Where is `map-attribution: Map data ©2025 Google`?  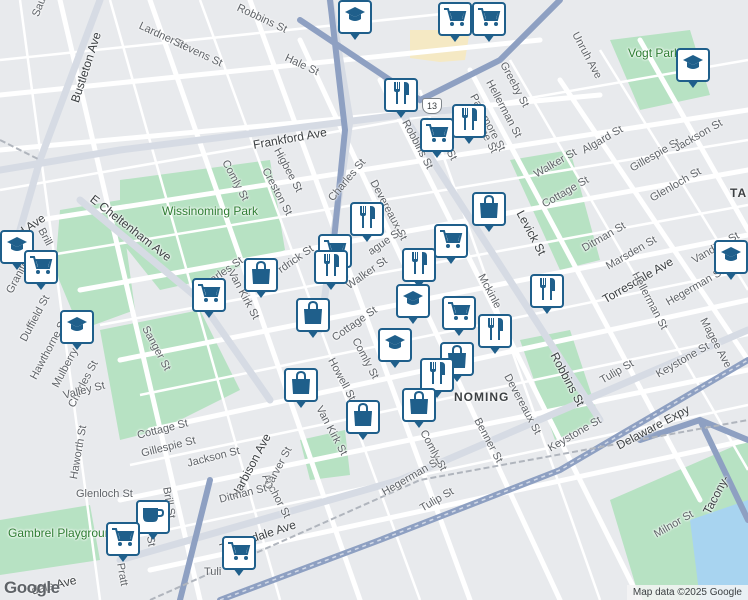
map-attribution: Map data ©2025 Google is located at coordinates (687, 592).